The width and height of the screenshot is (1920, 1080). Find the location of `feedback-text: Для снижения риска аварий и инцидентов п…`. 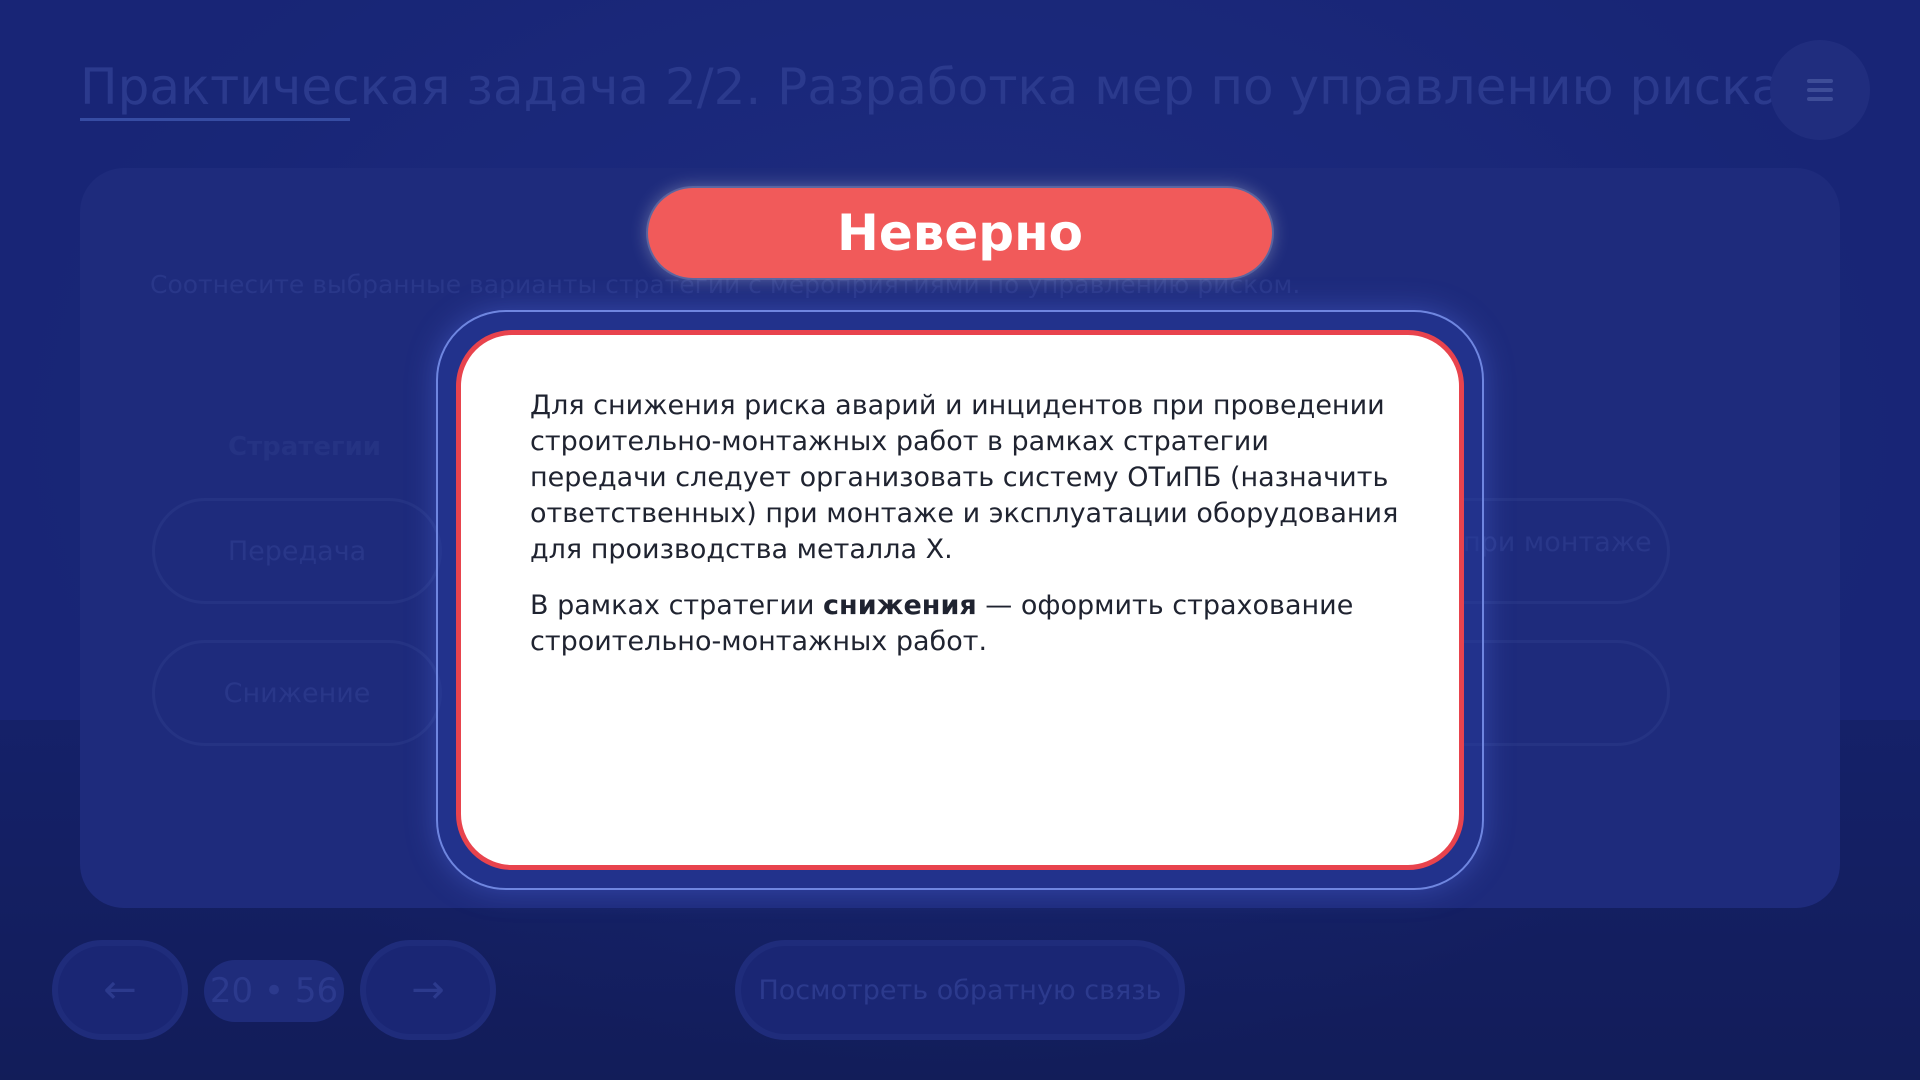

feedback-text: Для снижения риска аварий и инцидентов п… is located at coordinates (970, 534).